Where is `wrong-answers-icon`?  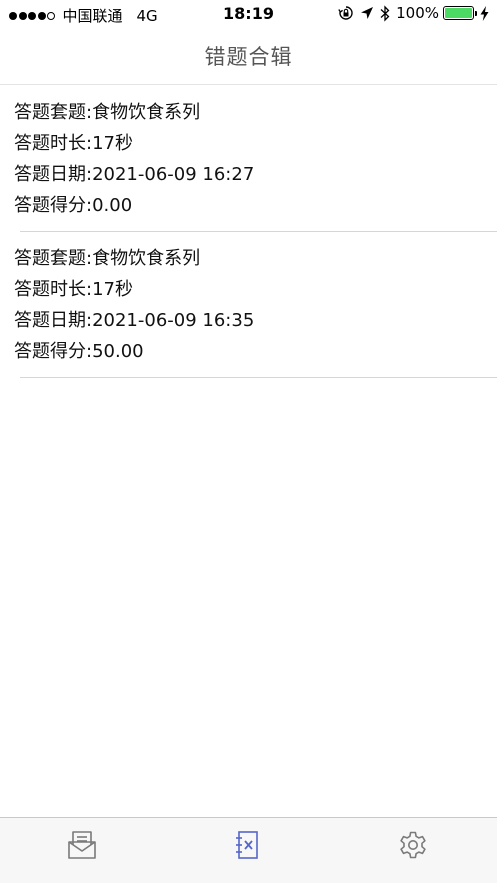
wrong-answers-icon is located at coordinates (247, 845).